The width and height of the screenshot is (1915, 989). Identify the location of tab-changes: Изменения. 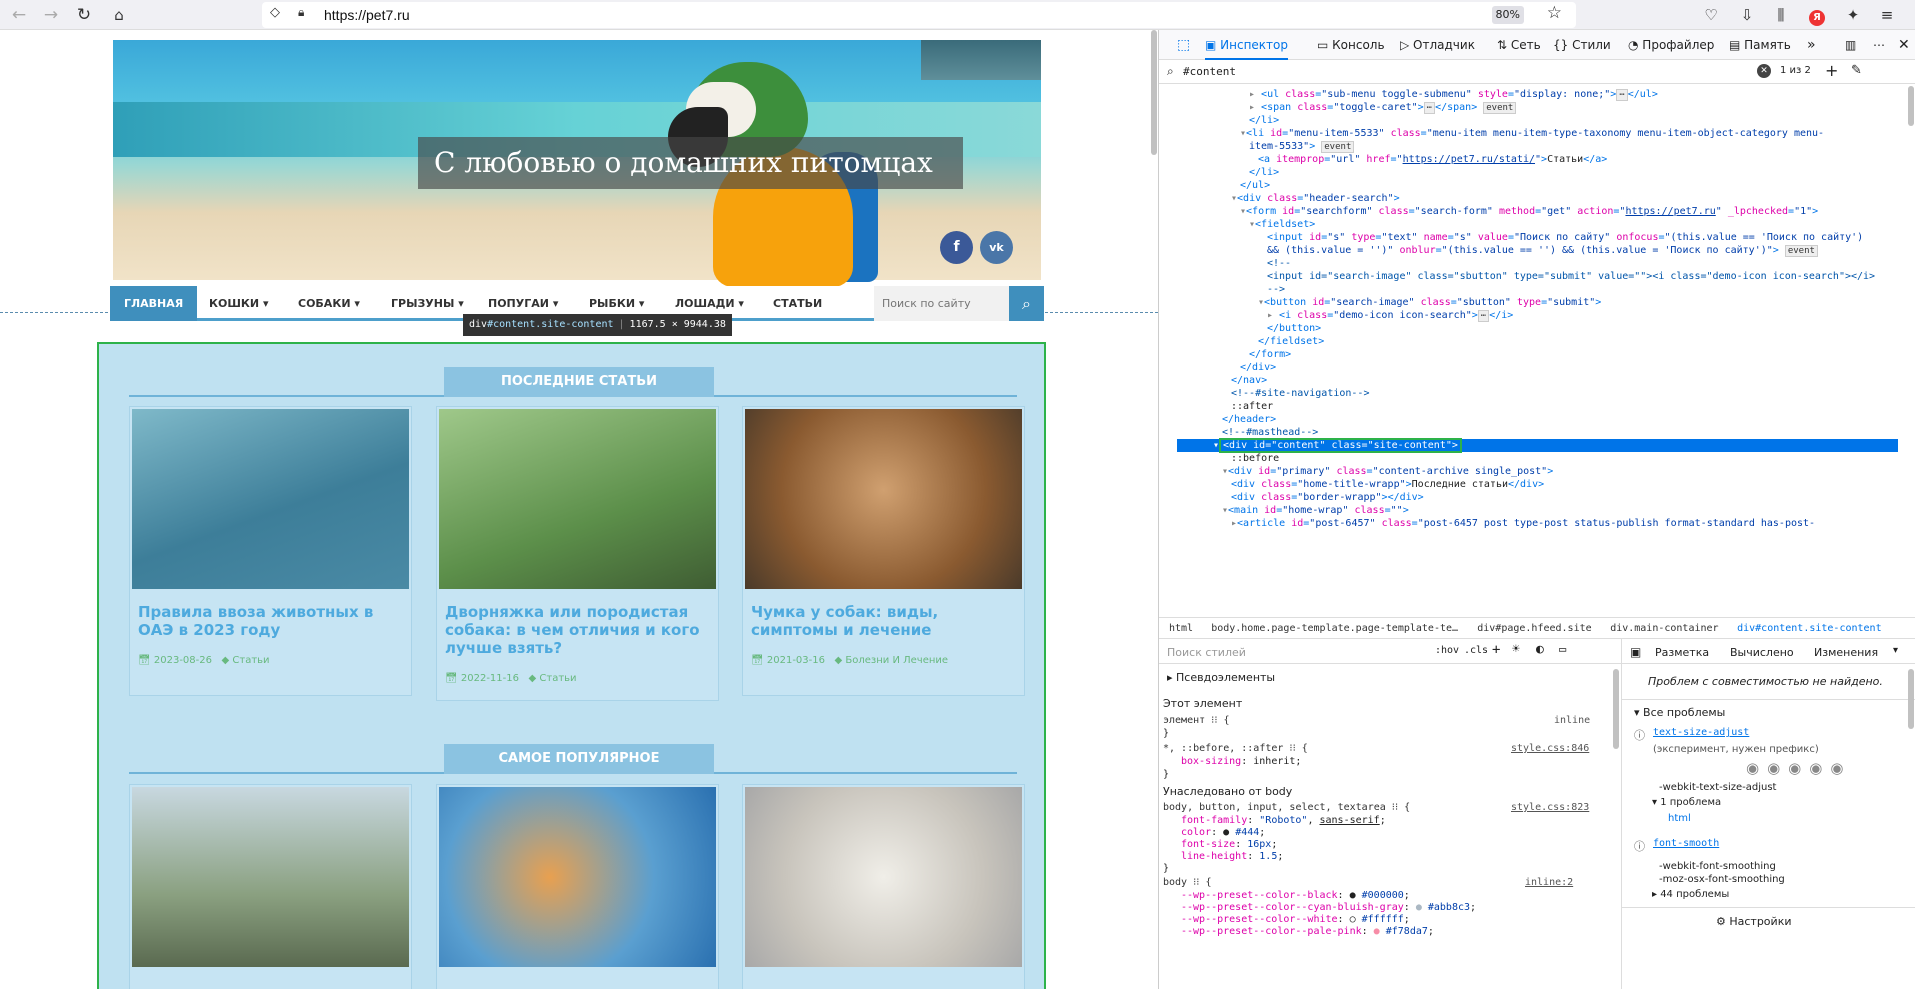
(1846, 652).